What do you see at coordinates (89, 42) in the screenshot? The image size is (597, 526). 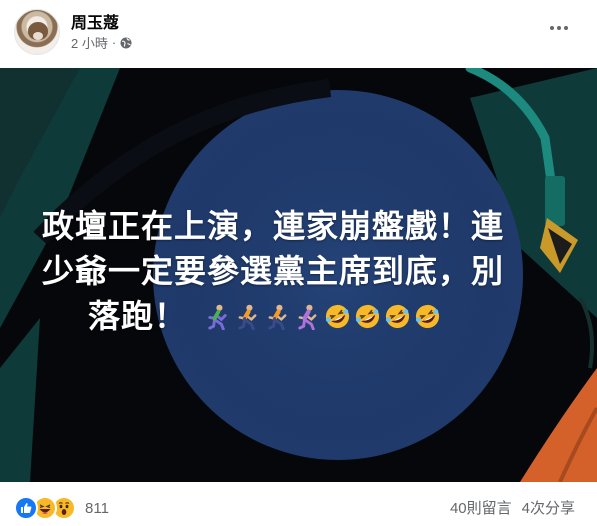 I see `post-time: 2 小時` at bounding box center [89, 42].